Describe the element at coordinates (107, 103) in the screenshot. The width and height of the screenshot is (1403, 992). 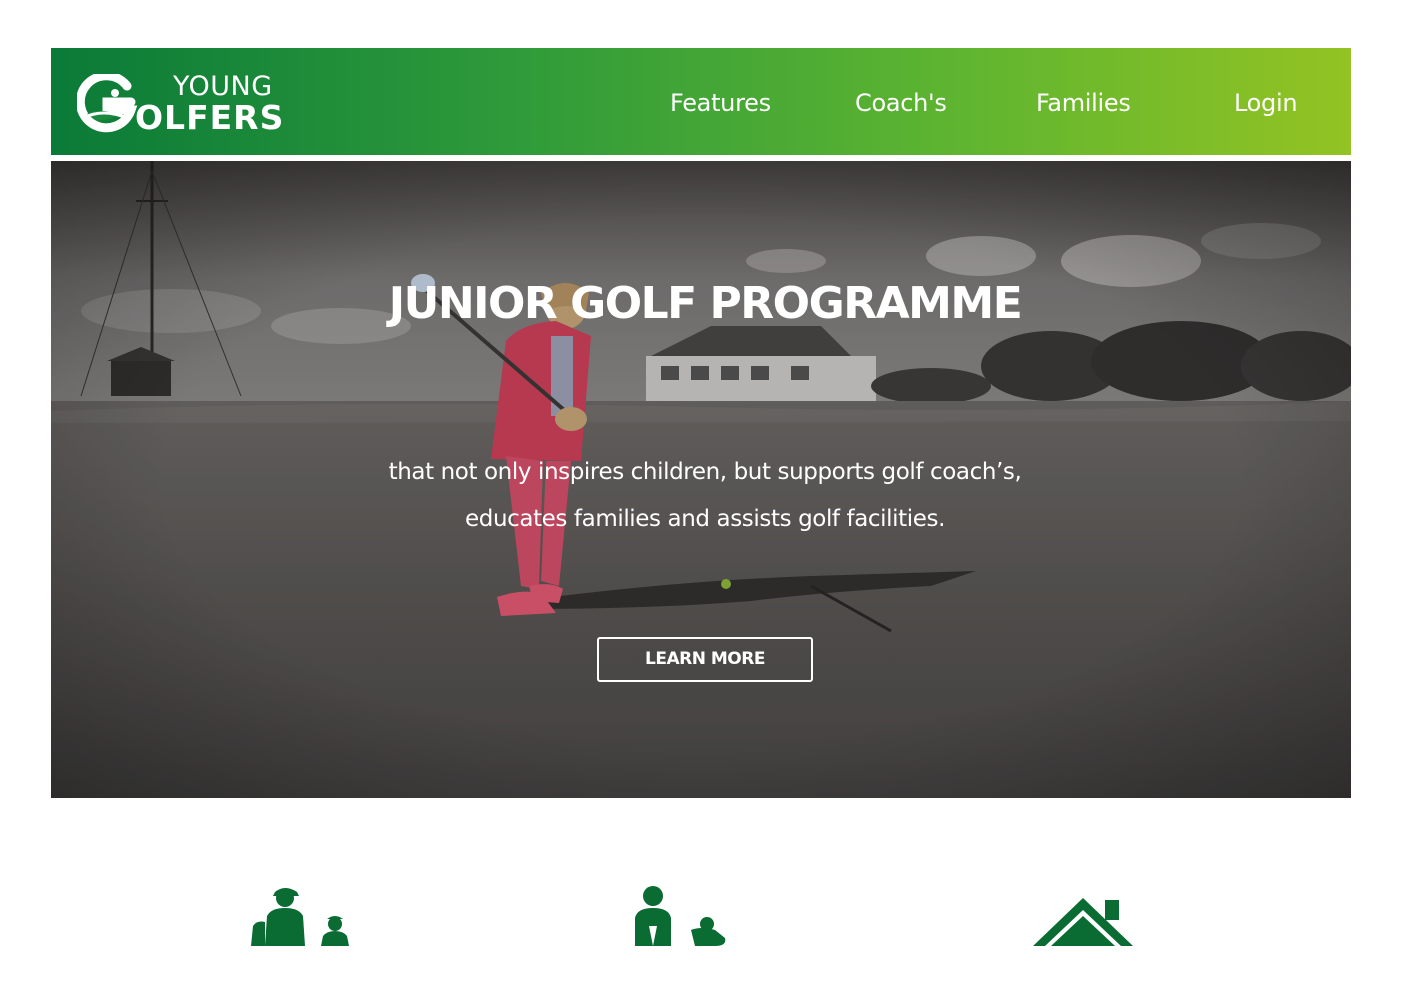
I see `golf-g-logo-icon` at that location.